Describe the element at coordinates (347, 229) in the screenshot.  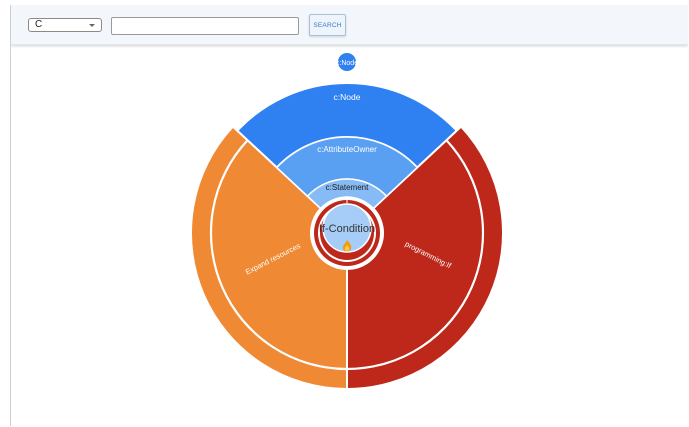
I see `center-label: If-Condition` at that location.